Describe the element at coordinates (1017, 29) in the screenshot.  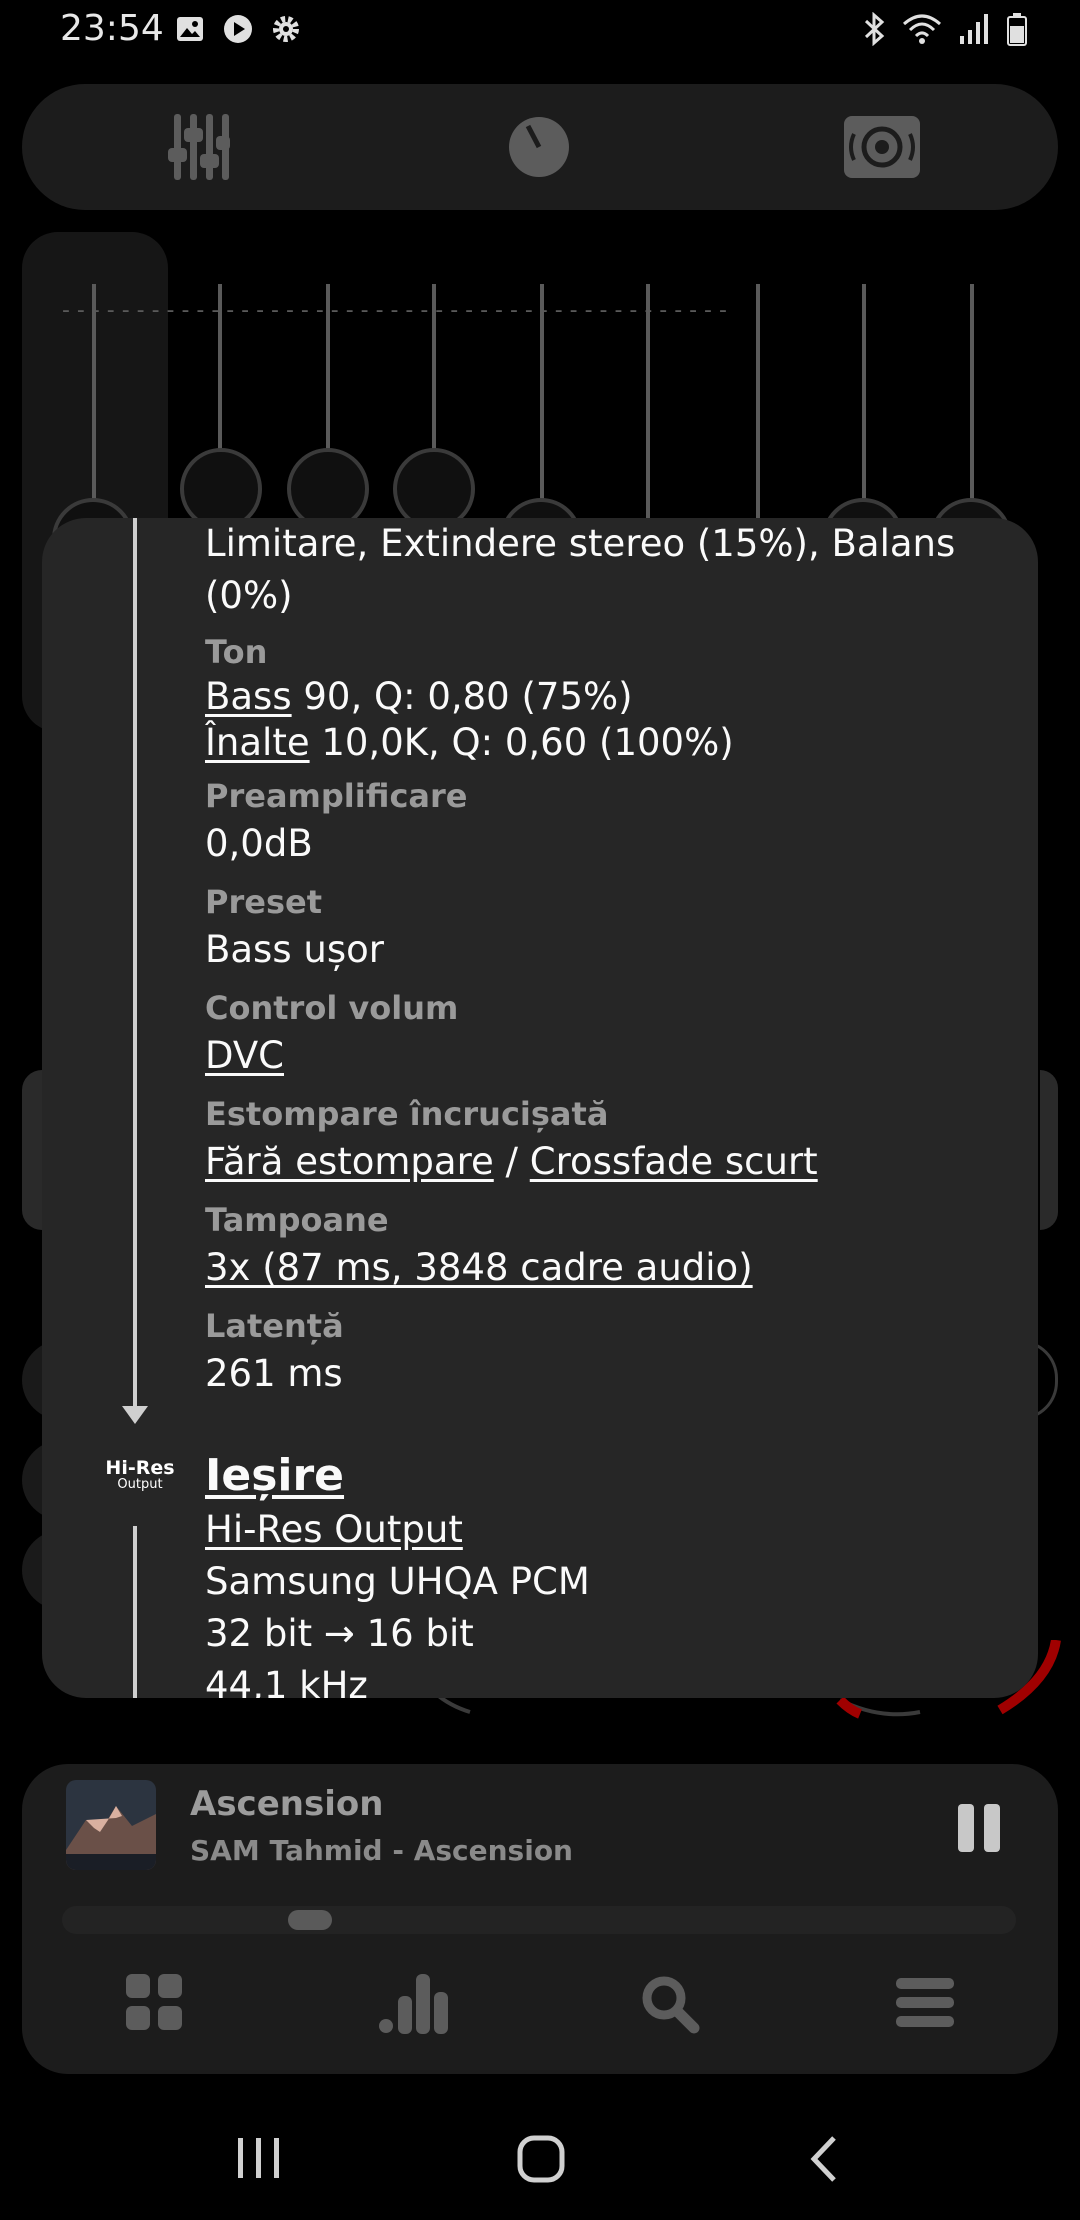
I see `battery-icon` at that location.